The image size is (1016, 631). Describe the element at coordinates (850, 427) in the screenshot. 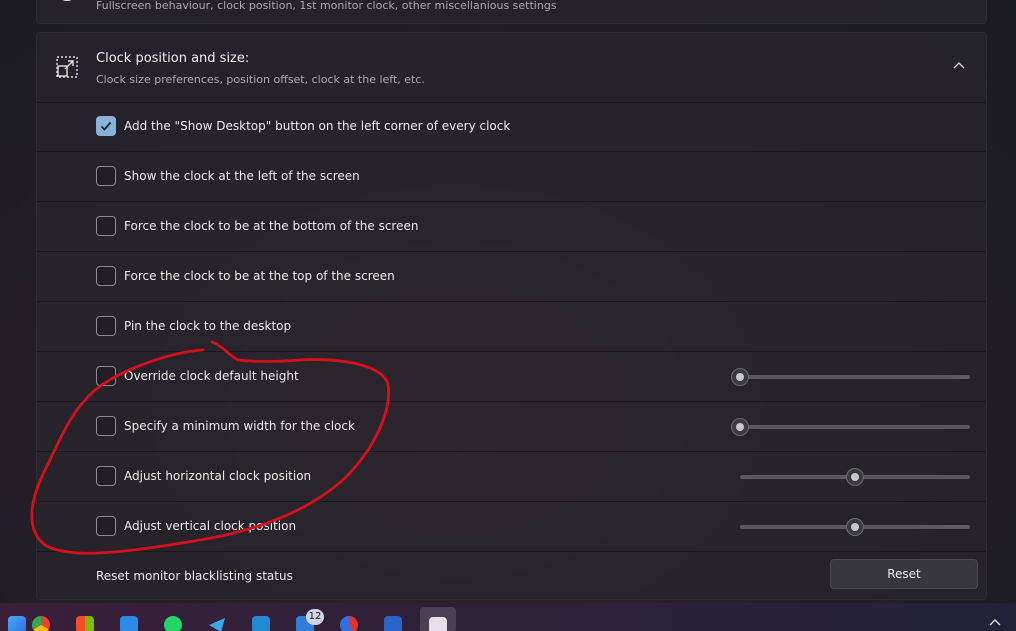

I see `width-slider` at that location.